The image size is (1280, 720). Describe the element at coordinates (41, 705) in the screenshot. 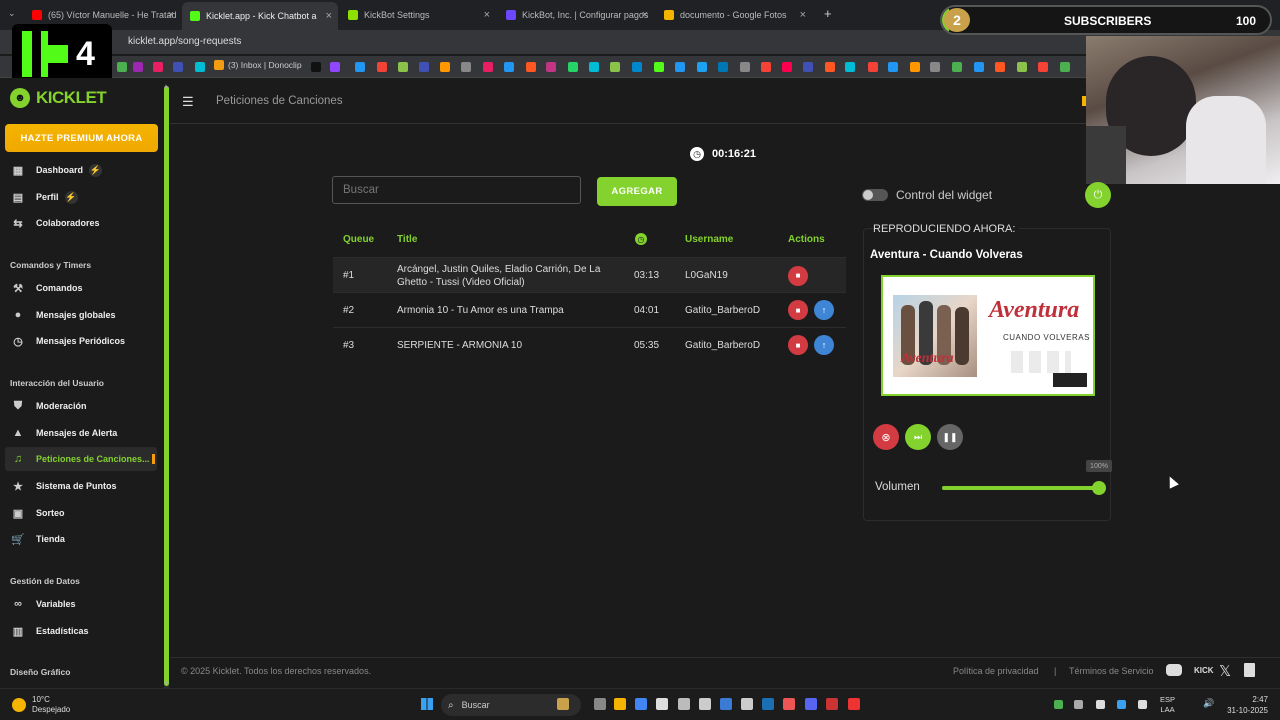

I see `weather-widget: 10°C Despejado` at that location.